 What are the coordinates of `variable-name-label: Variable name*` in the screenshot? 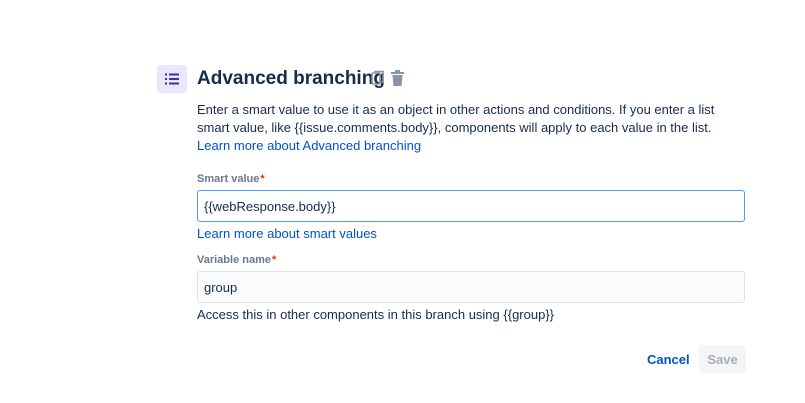 It's located at (236, 260).